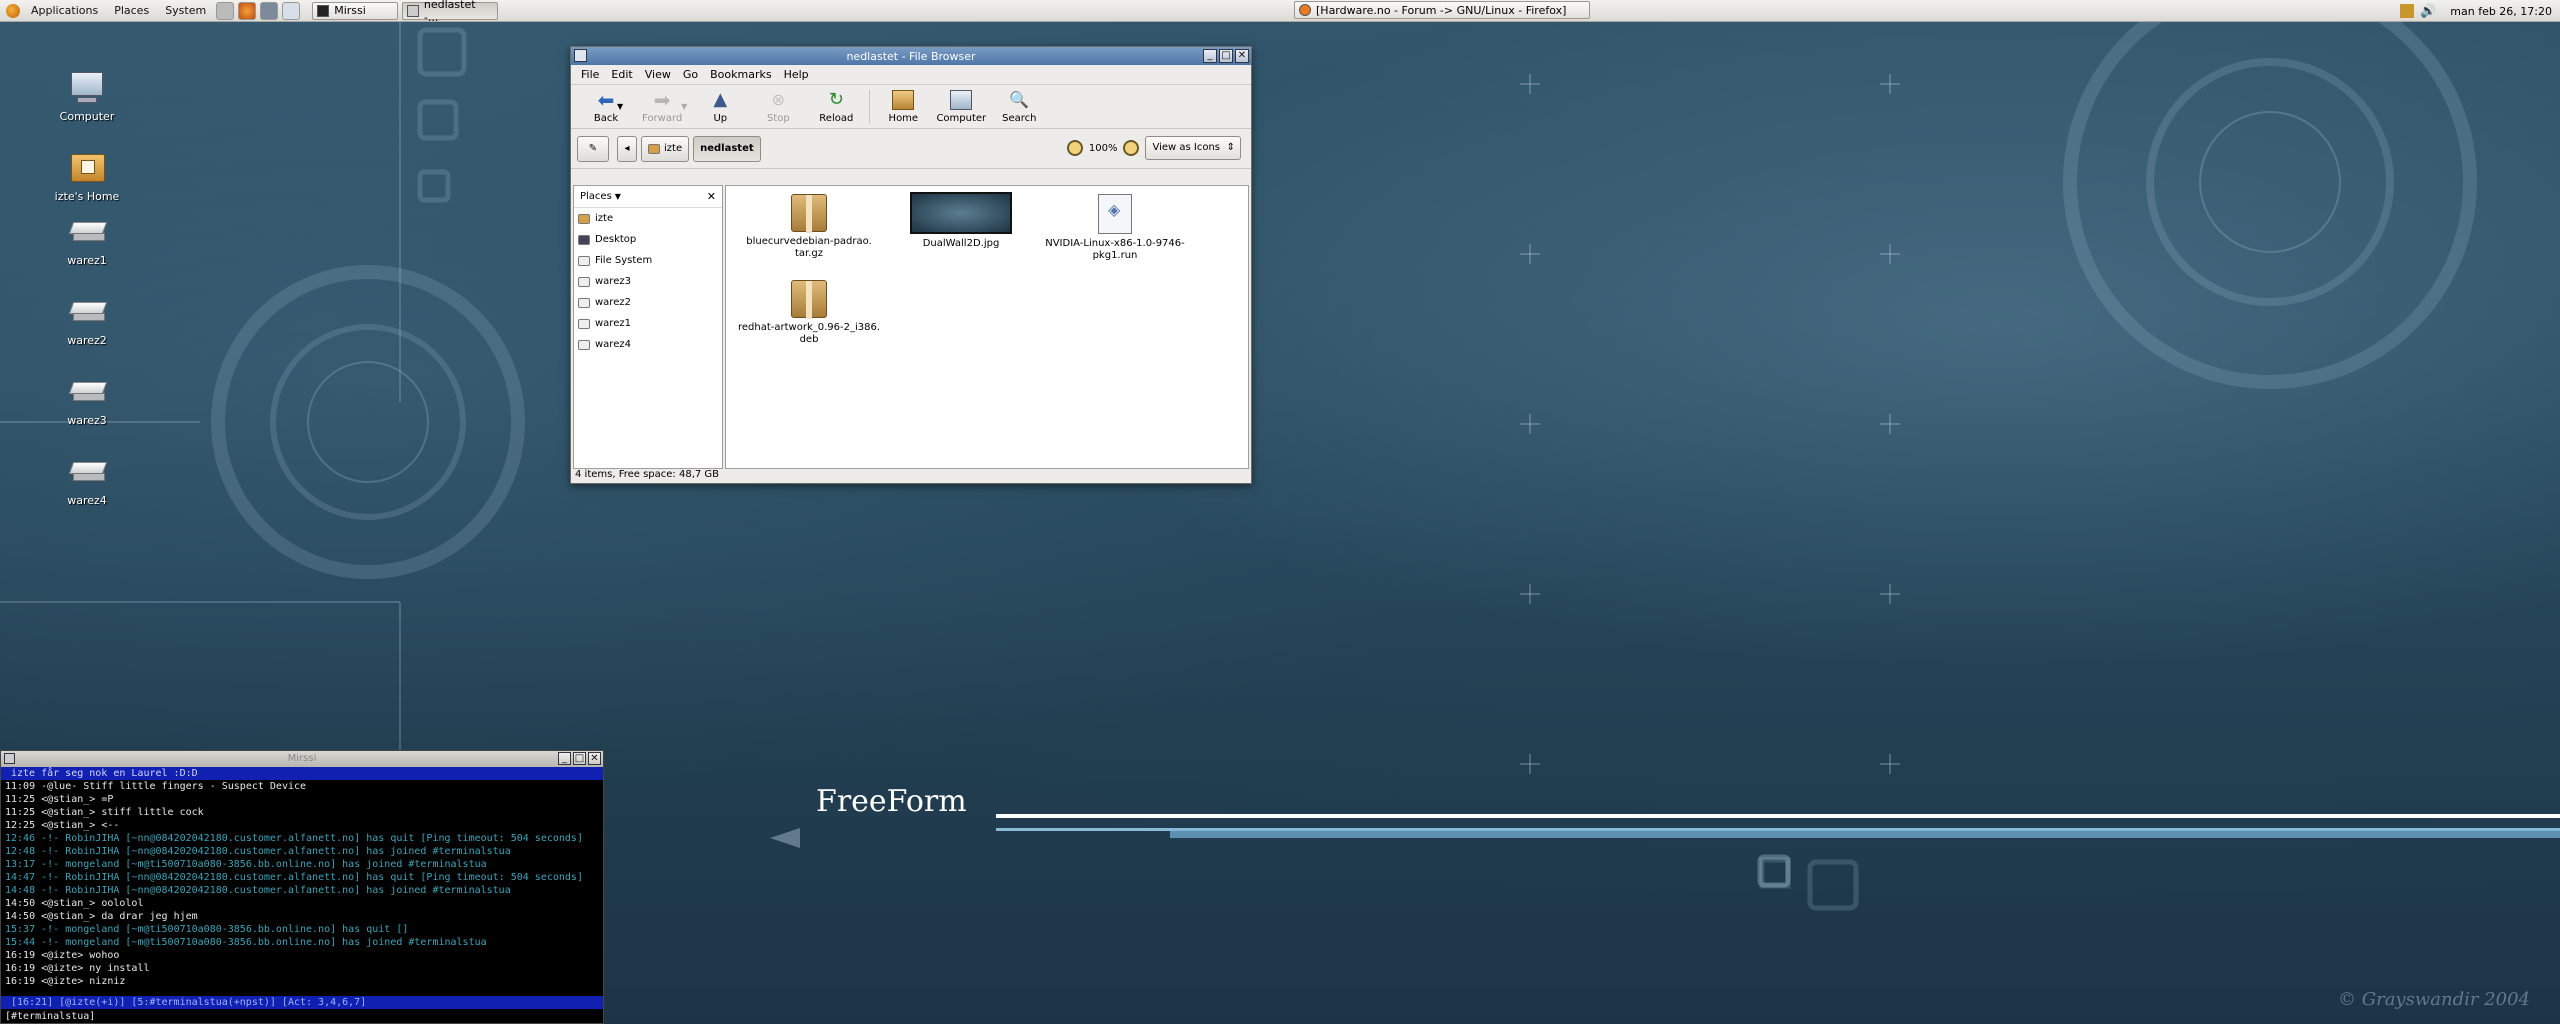 The height and width of the screenshot is (1024, 2560). I want to click on sidebar-item-warez4: warez4, so click(648, 344).